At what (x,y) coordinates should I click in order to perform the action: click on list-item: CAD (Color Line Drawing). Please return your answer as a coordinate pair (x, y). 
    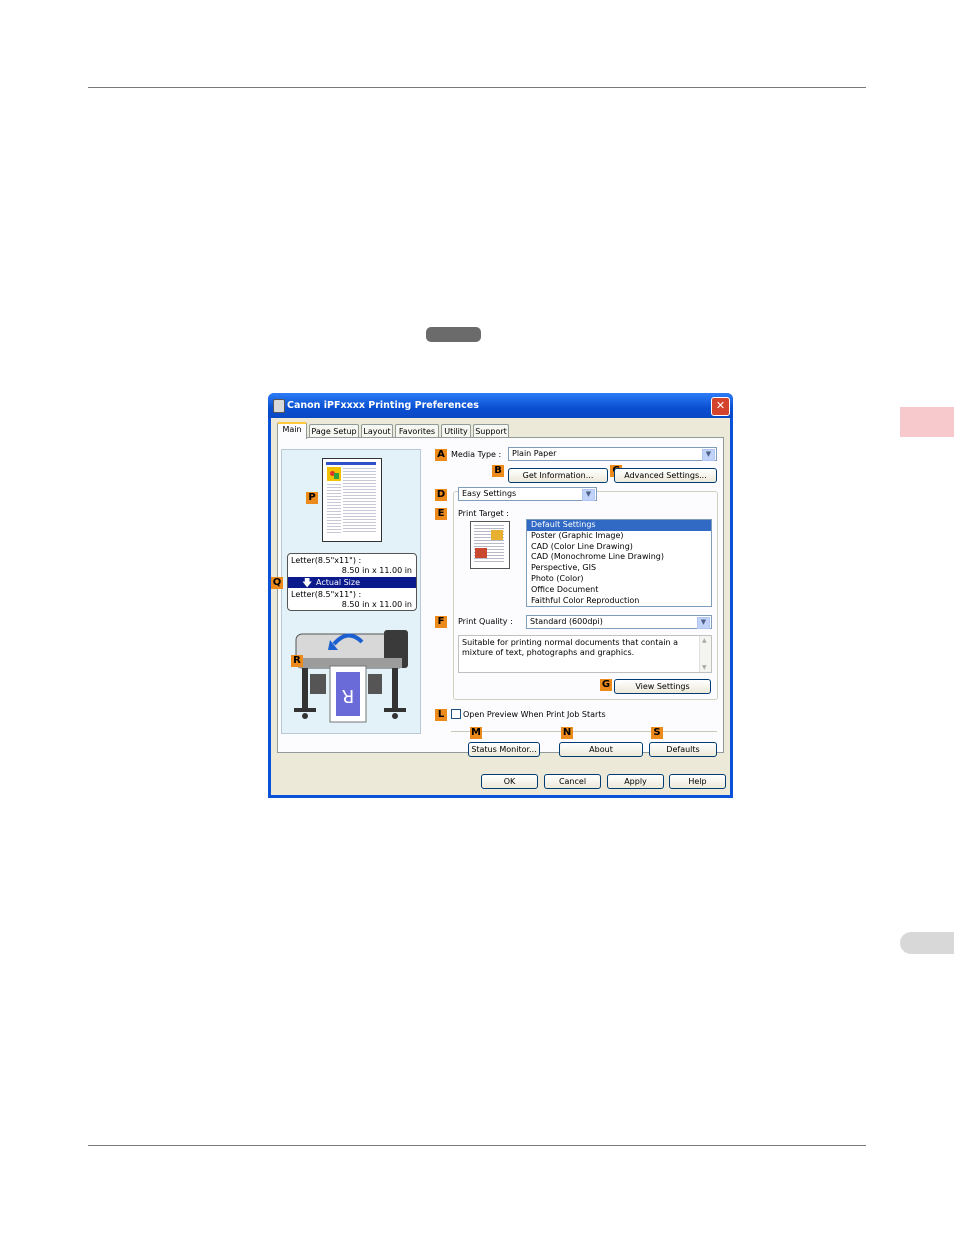
    Looking at the image, I should click on (619, 547).